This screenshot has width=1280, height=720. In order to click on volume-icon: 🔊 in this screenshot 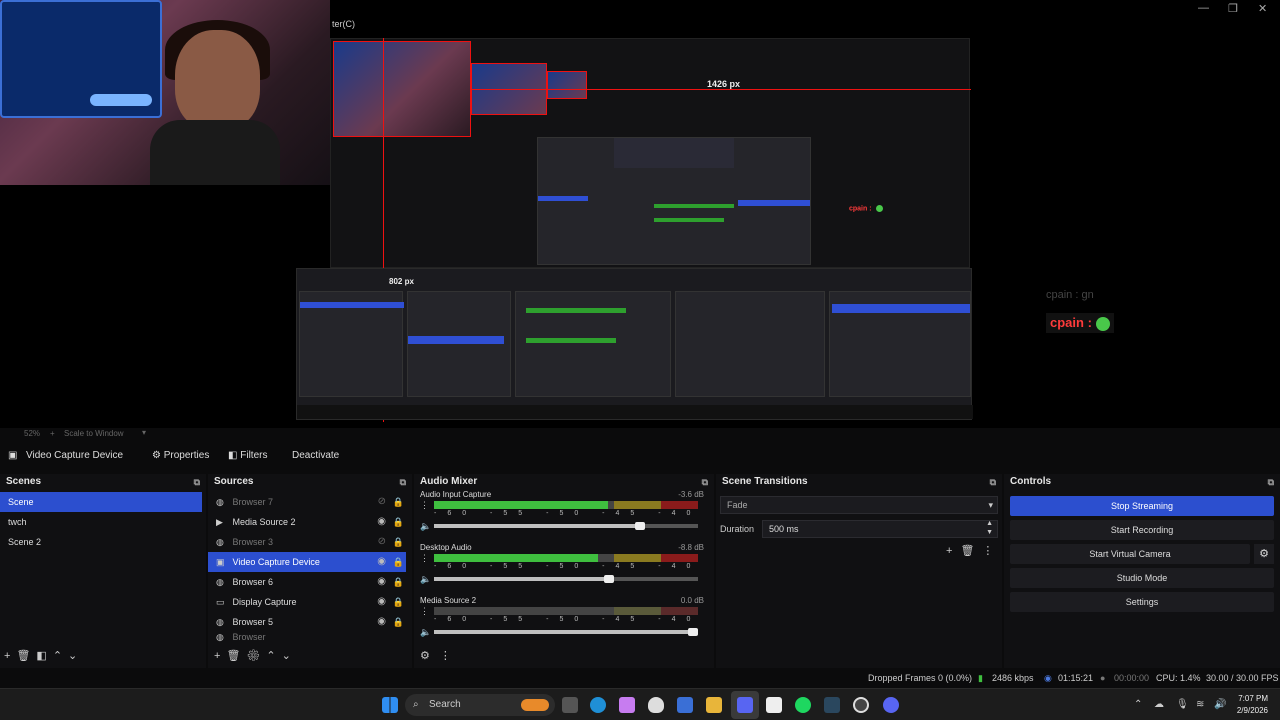, I will do `click(1220, 704)`.